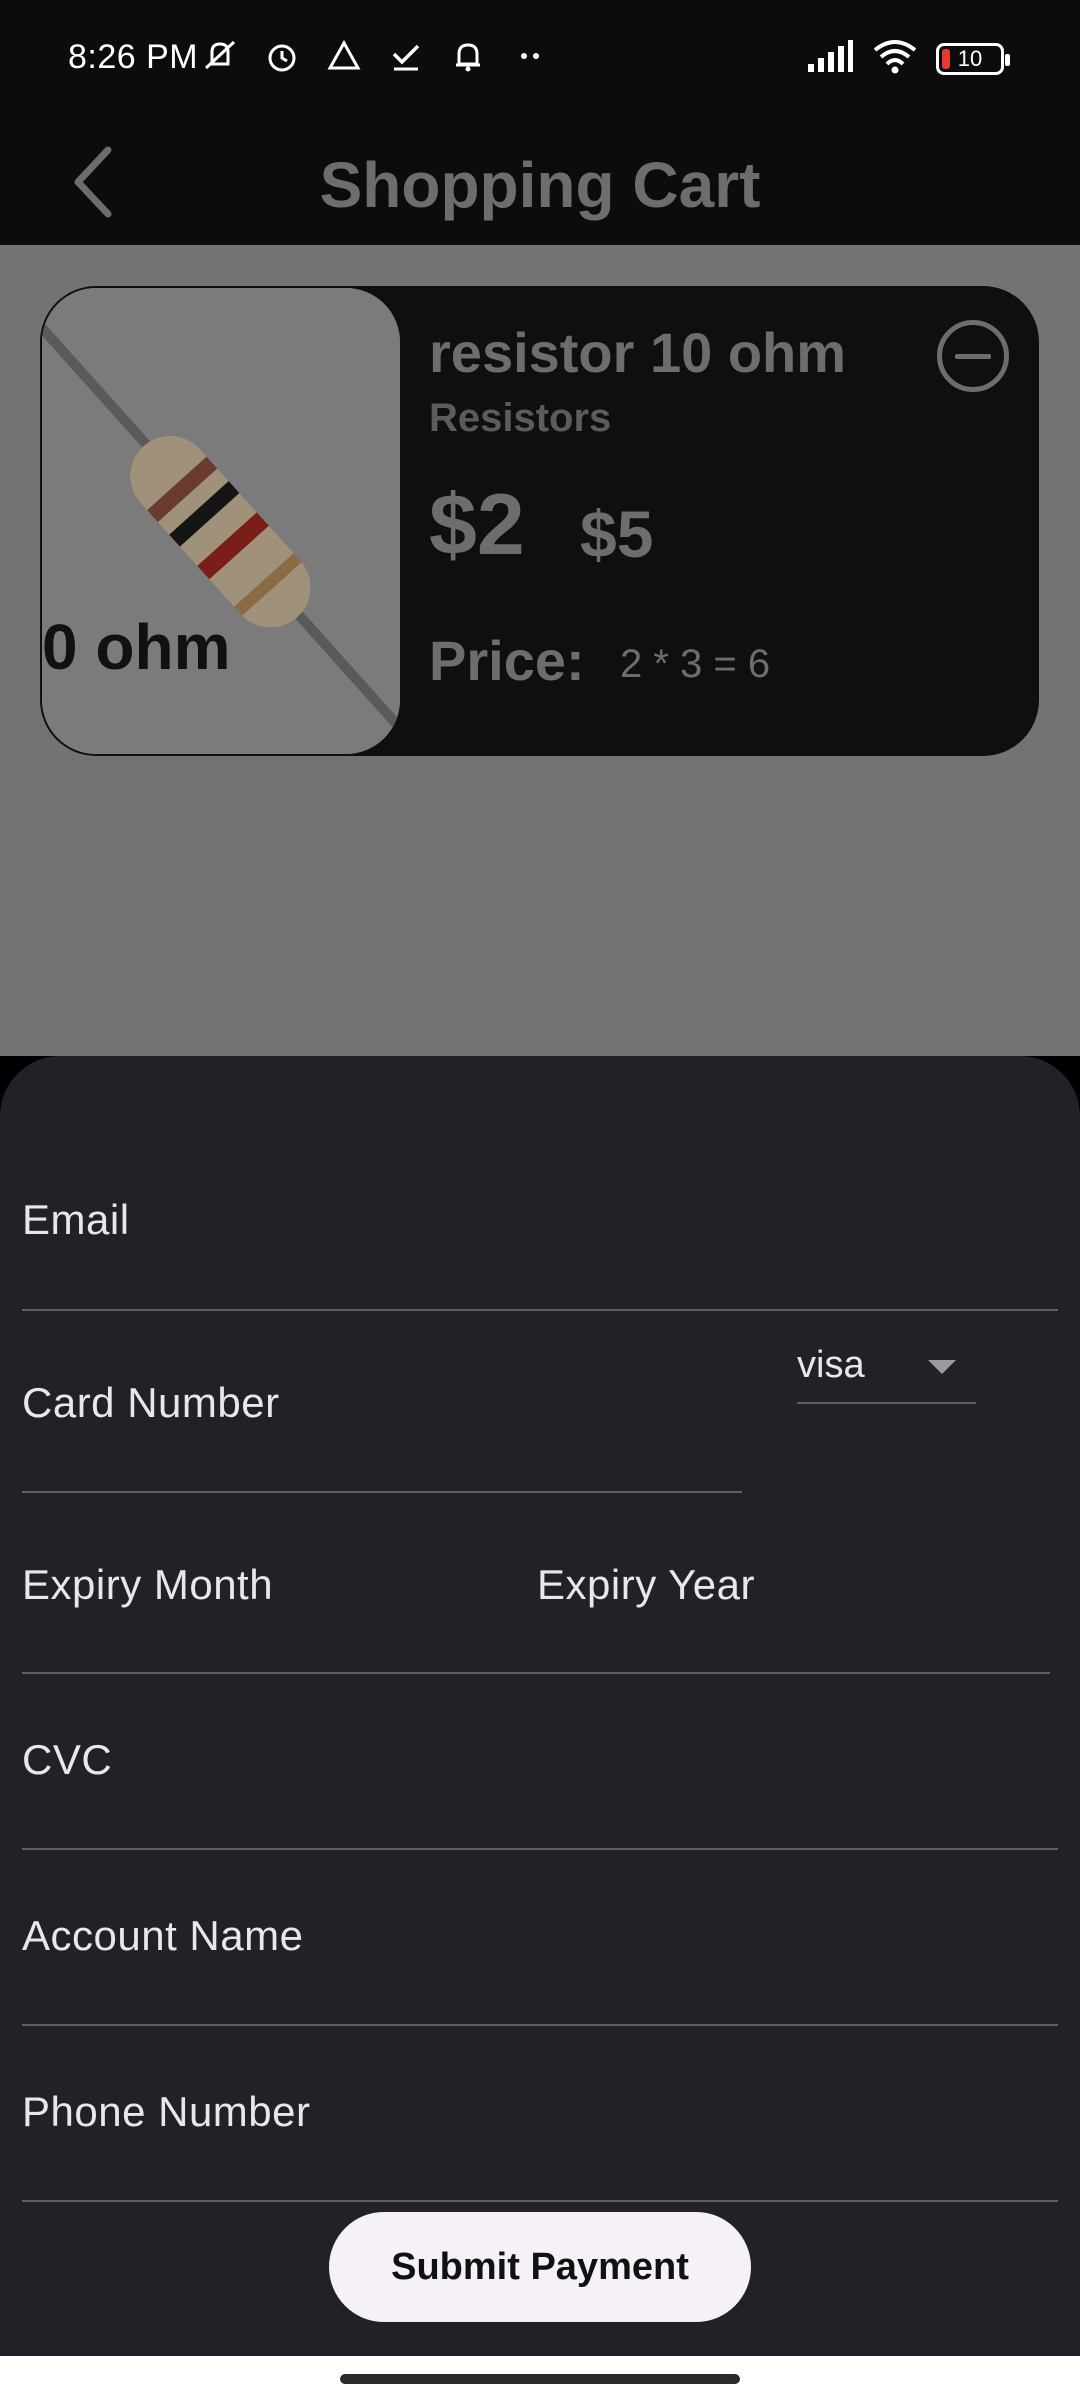 The height and width of the screenshot is (2400, 1080). I want to click on mute-vibrate-icon, so click(220, 56).